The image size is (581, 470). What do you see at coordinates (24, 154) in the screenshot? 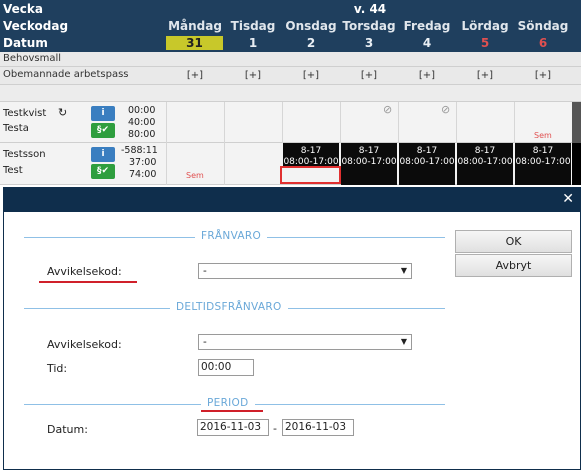
I see `employee-lastname: Testsson` at bounding box center [24, 154].